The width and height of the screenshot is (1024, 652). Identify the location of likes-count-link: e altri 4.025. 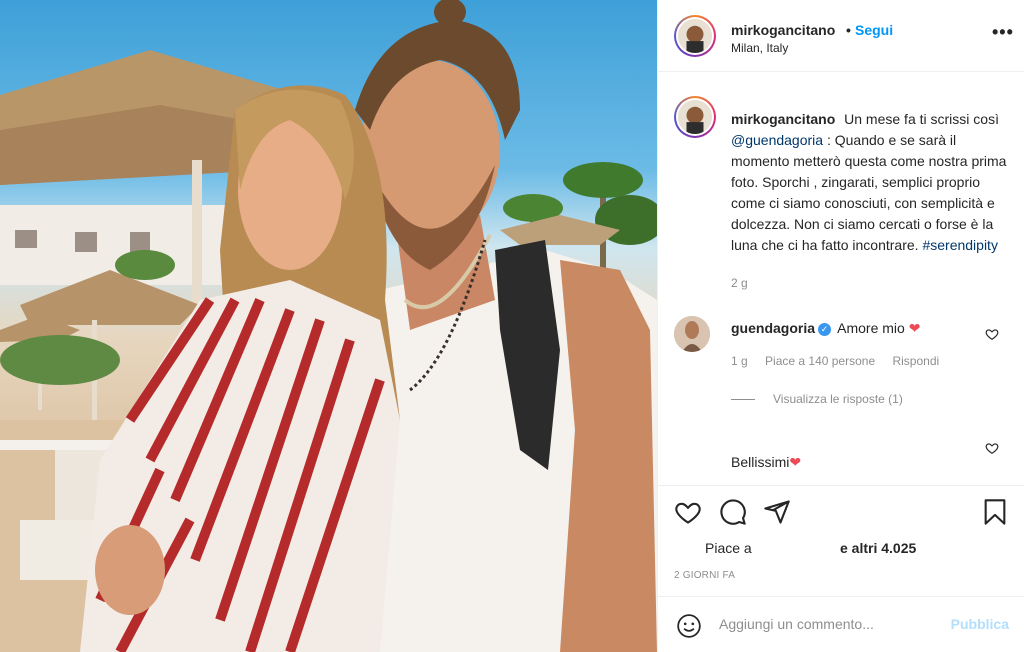
(878, 548).